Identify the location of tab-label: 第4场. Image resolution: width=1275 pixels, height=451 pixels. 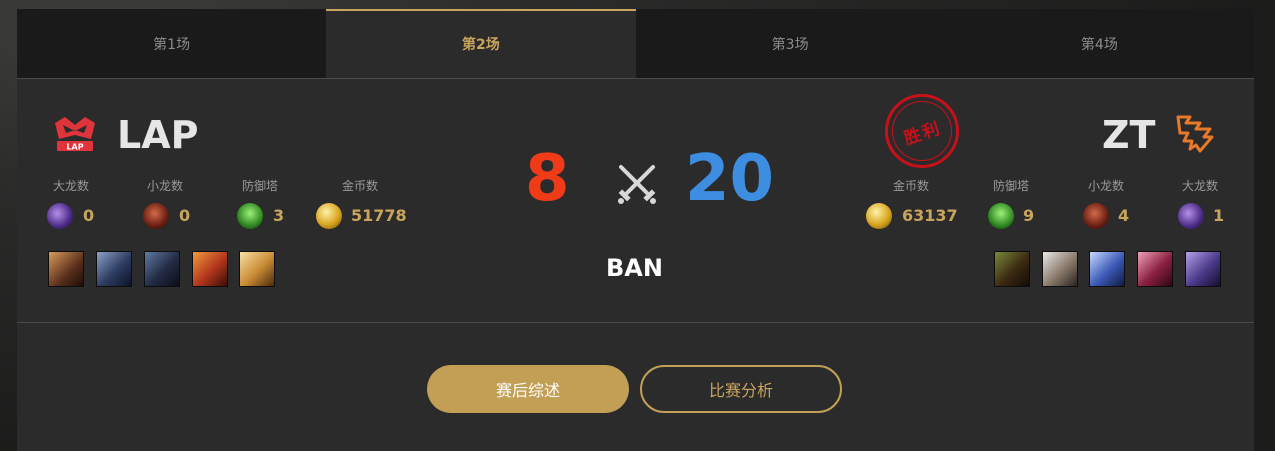
(1099, 44).